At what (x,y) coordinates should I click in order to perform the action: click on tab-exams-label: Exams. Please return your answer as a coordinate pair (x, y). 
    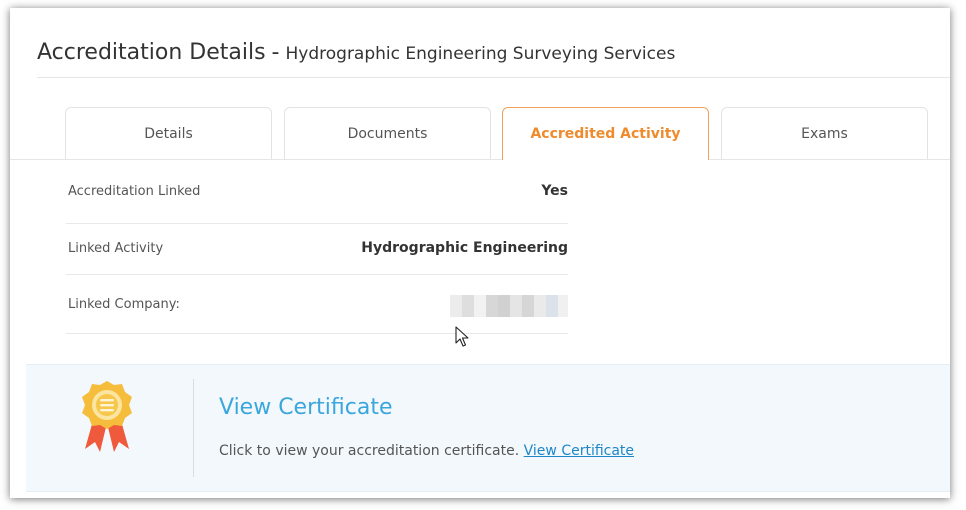
    Looking at the image, I should click on (824, 133).